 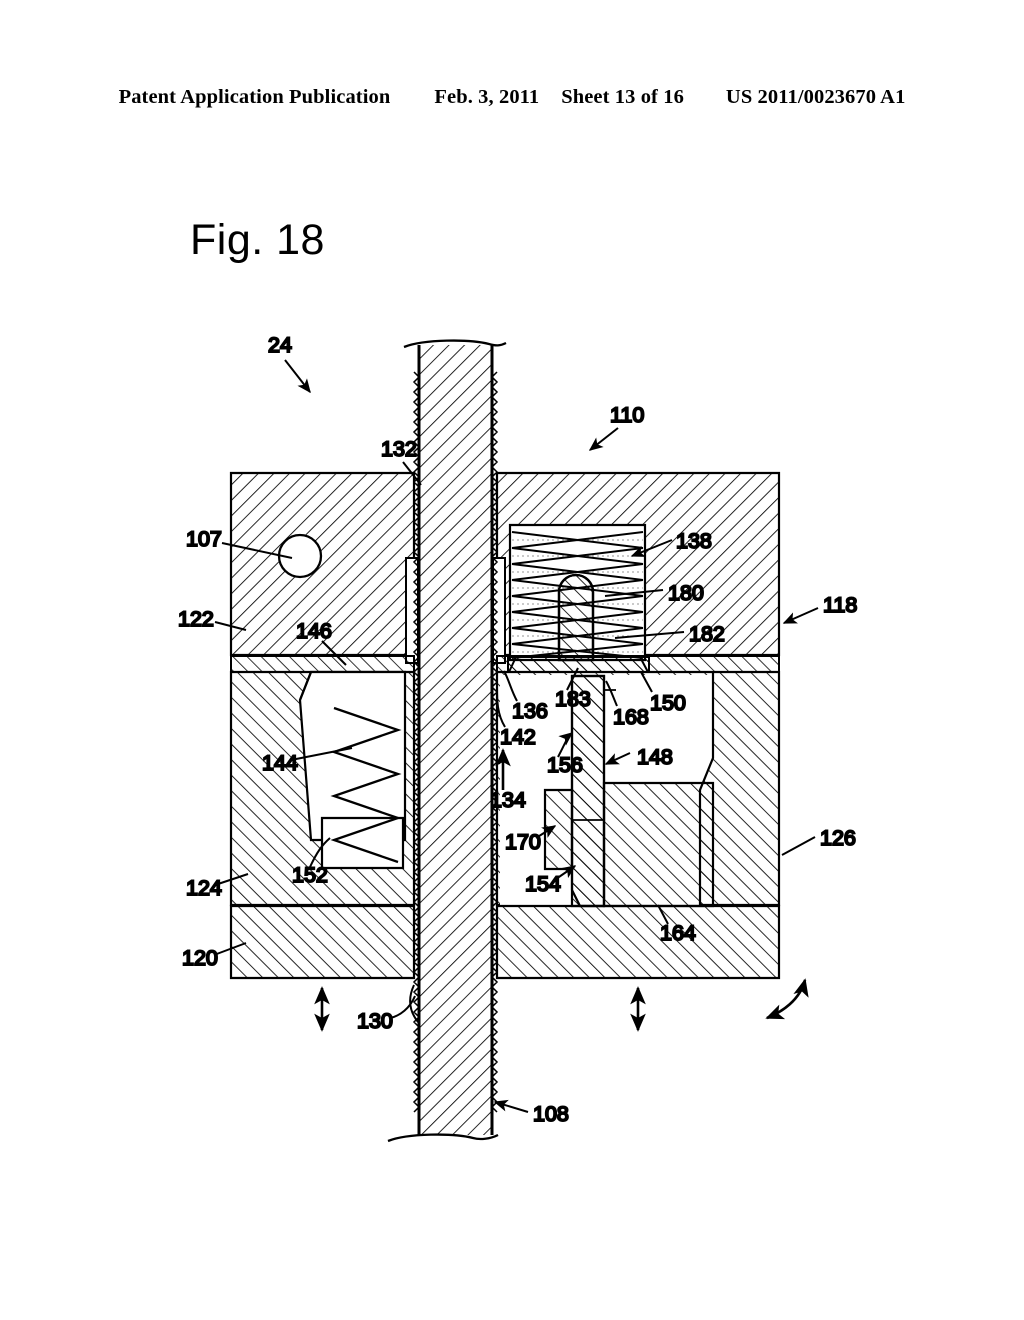 I want to click on ref-107: 107, so click(x=204, y=539).